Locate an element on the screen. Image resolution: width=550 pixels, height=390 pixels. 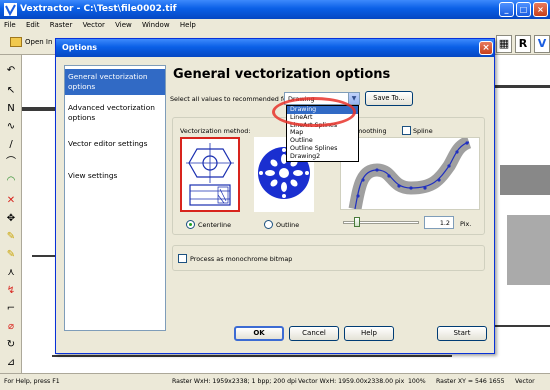
outline-label: Outline is located at coordinates (288, 225).